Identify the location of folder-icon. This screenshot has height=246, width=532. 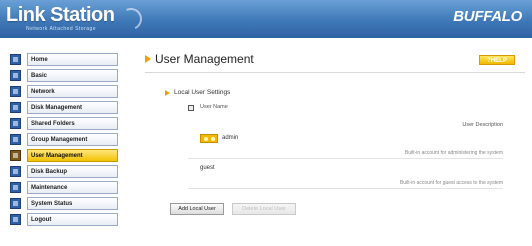
(15, 123).